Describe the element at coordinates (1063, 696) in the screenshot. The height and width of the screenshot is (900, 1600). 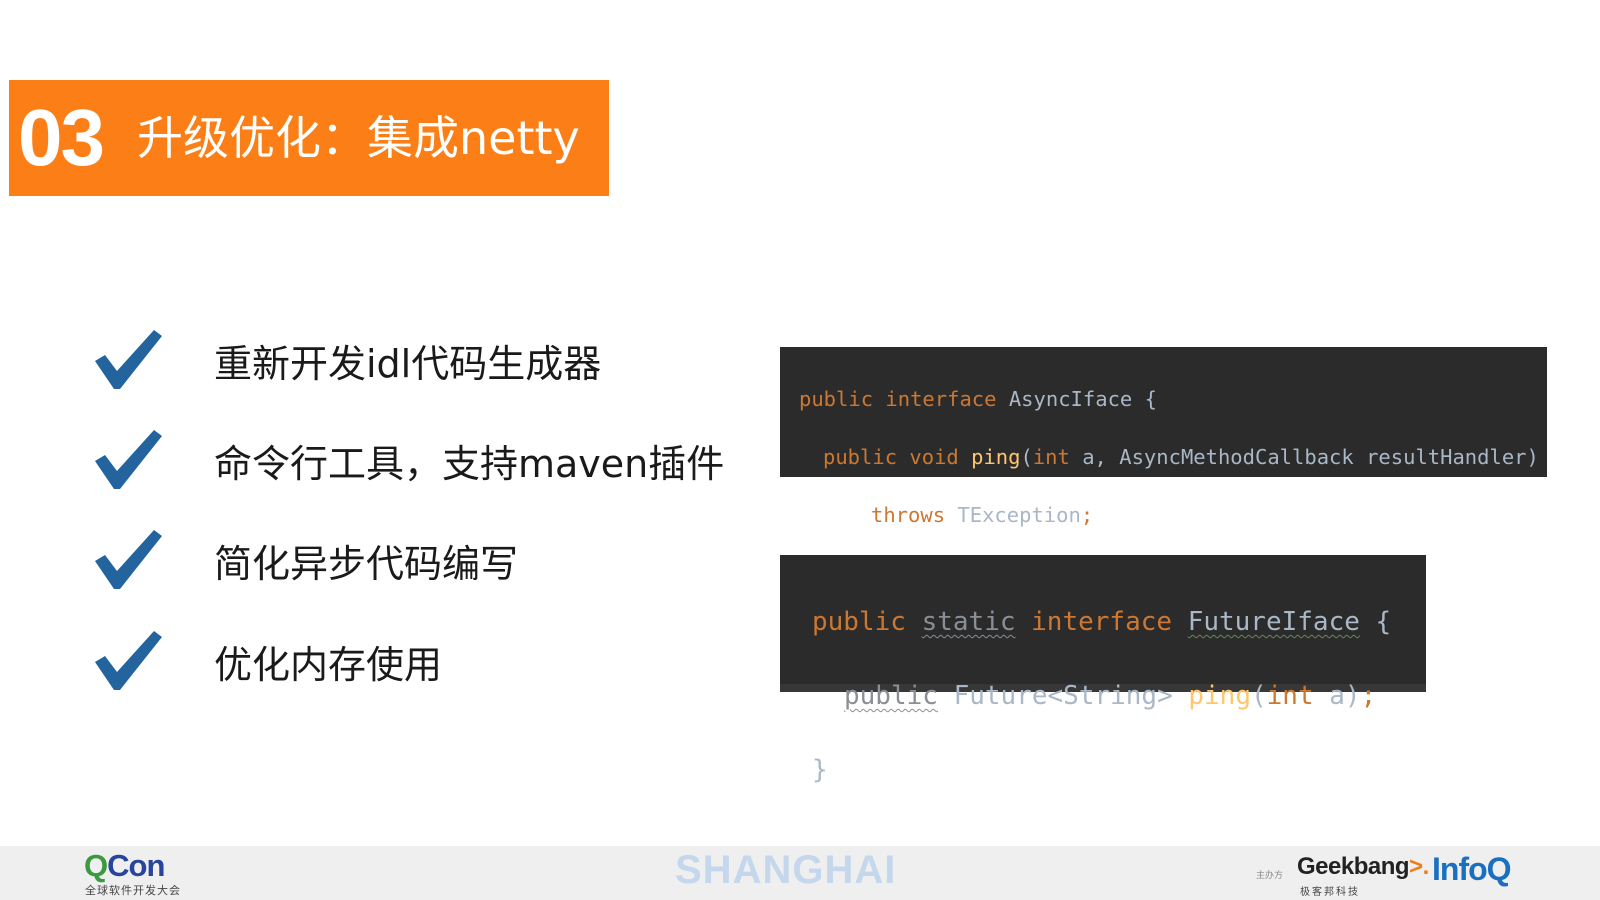
I see `code-type: Future<String>` at that location.